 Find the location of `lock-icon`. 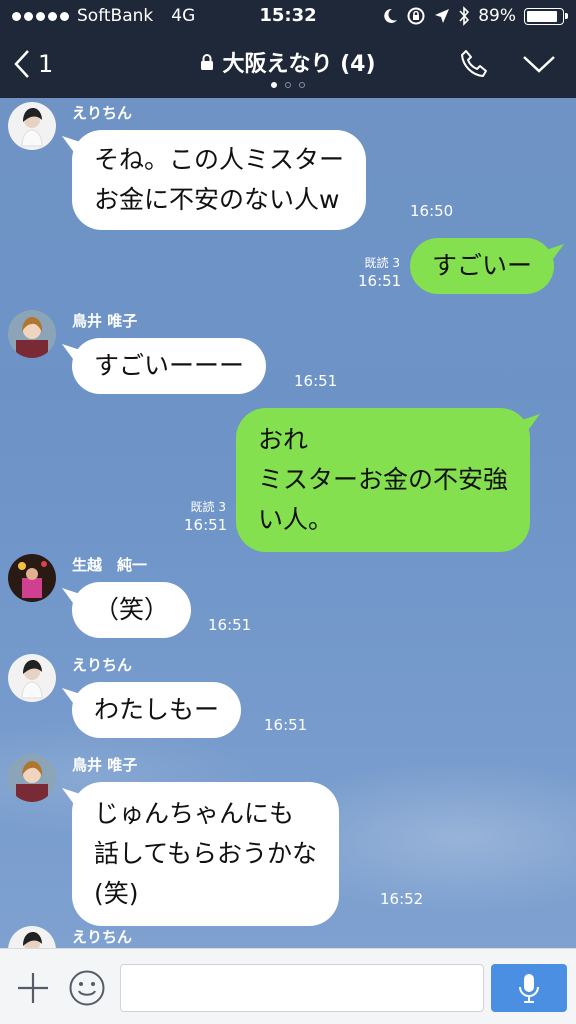

lock-icon is located at coordinates (207, 62).